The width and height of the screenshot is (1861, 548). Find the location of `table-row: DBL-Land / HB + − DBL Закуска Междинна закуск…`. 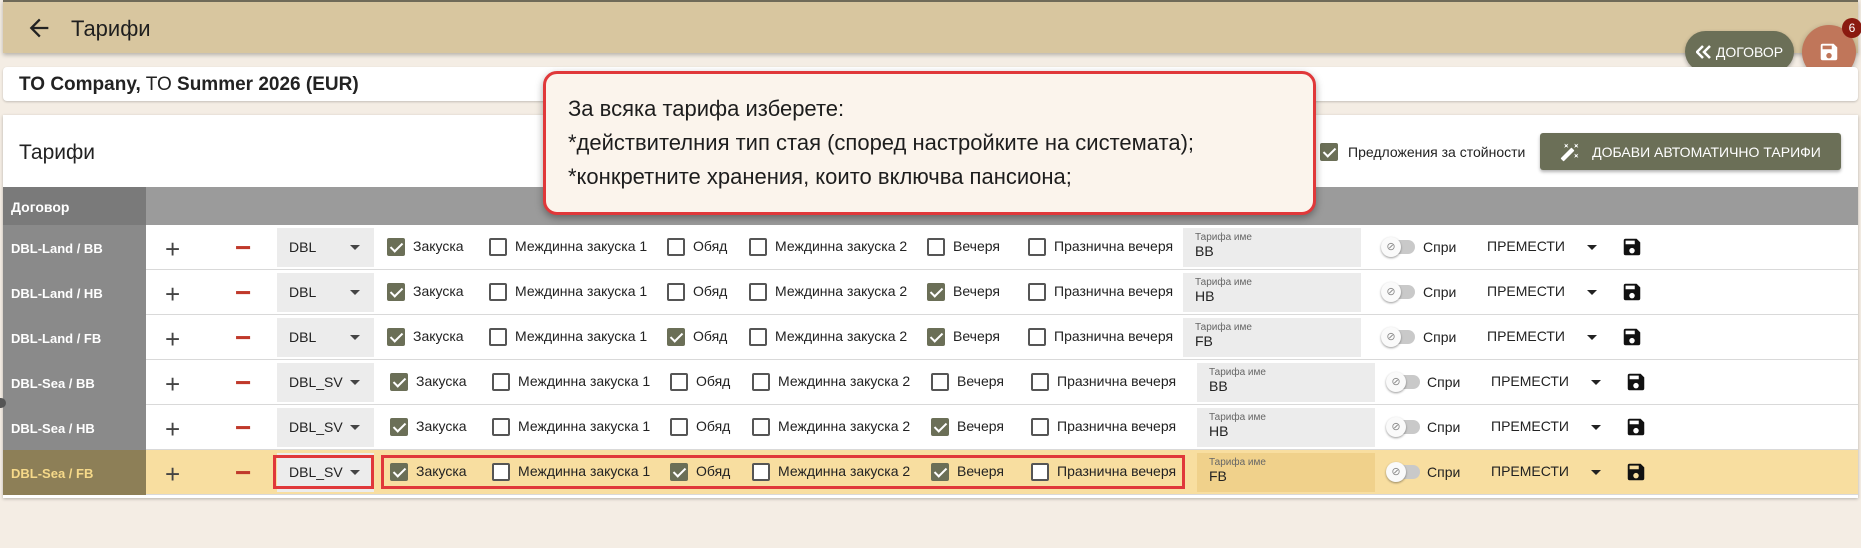

table-row: DBL-Land / HB + − DBL Закуска Междинна закуск… is located at coordinates (930, 292).